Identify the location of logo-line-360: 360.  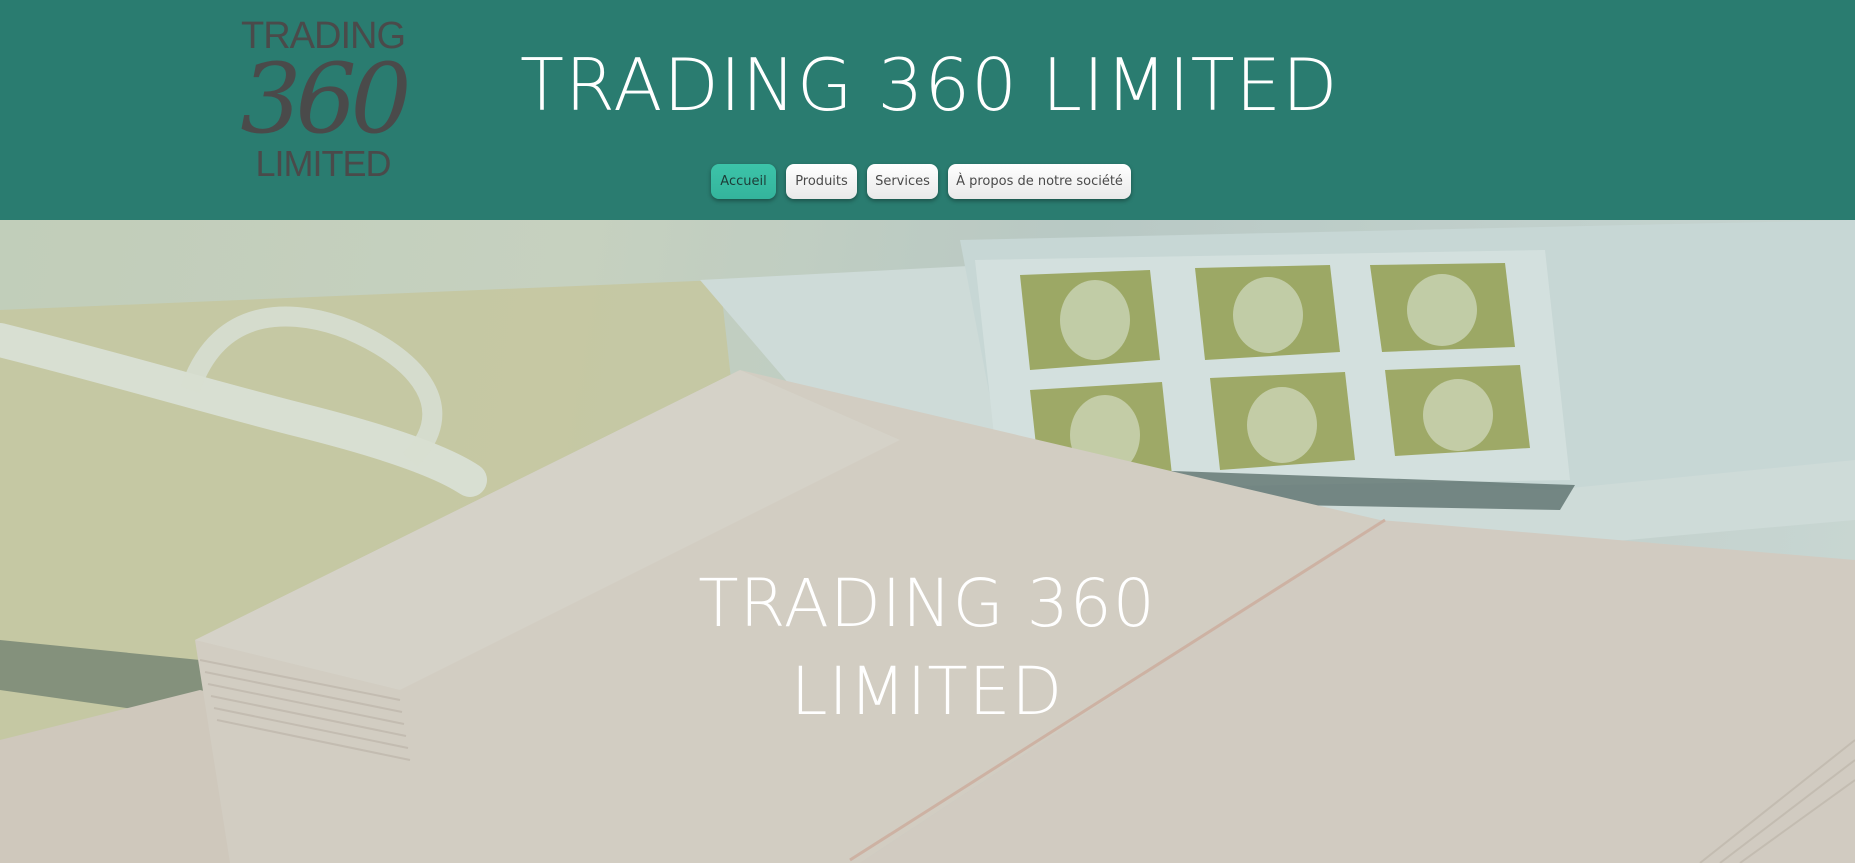
(325, 99).